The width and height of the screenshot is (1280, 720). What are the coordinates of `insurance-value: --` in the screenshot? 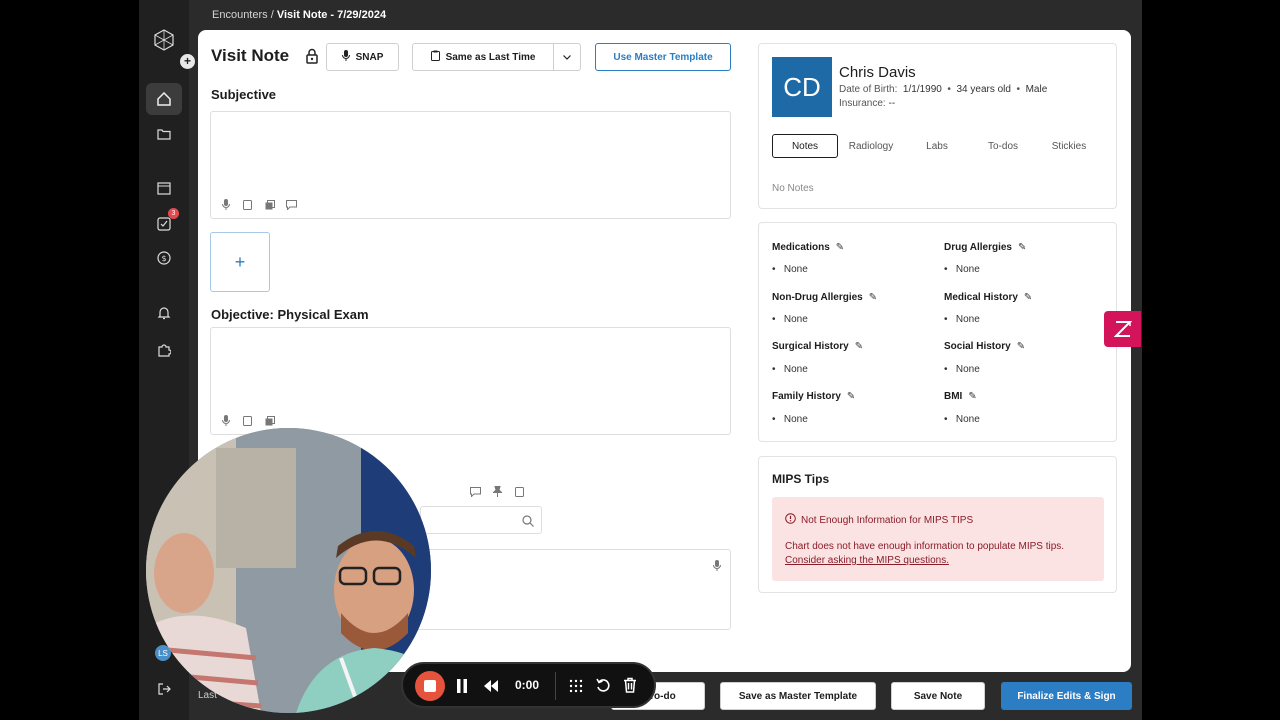 It's located at (892, 103).